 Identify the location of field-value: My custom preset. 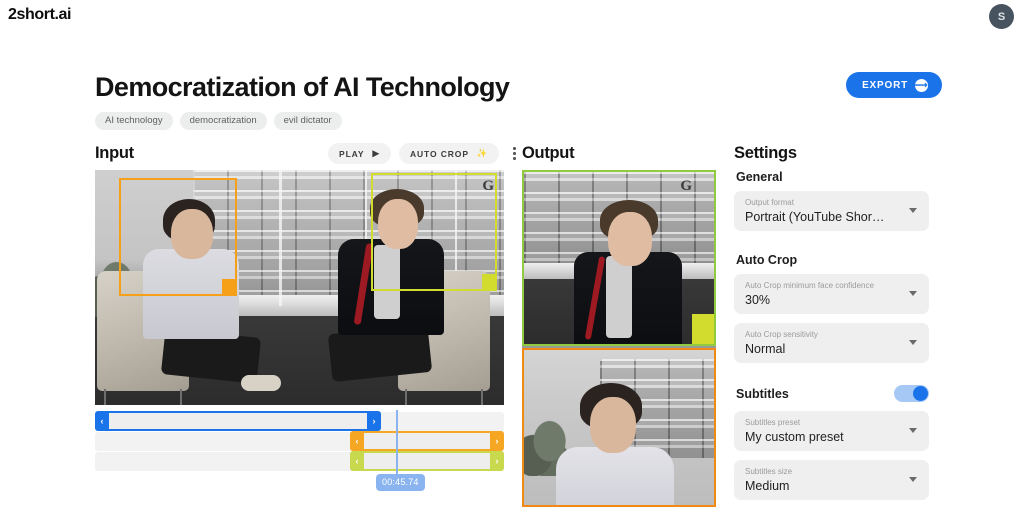
(794, 437).